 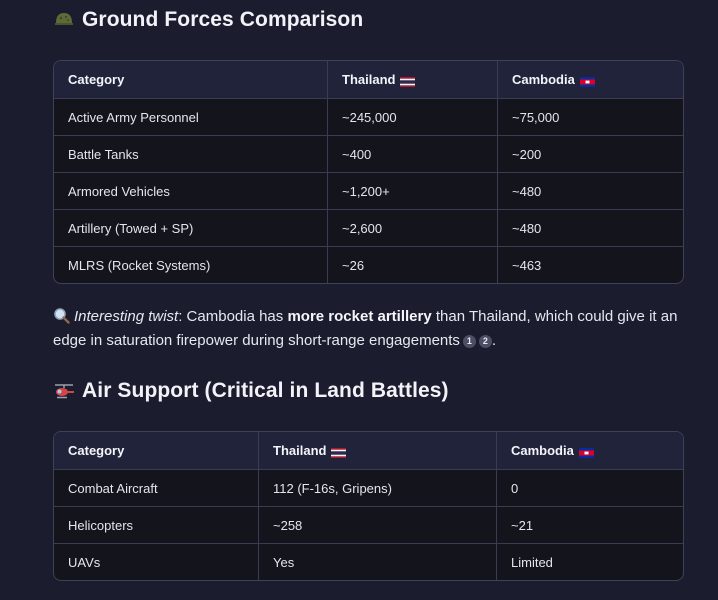 What do you see at coordinates (589, 562) in the screenshot?
I see `cell-cambodia: Limited` at bounding box center [589, 562].